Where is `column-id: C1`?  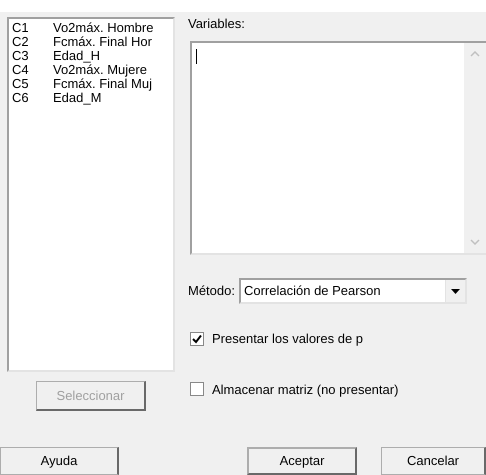
column-id: C1 is located at coordinates (21, 28).